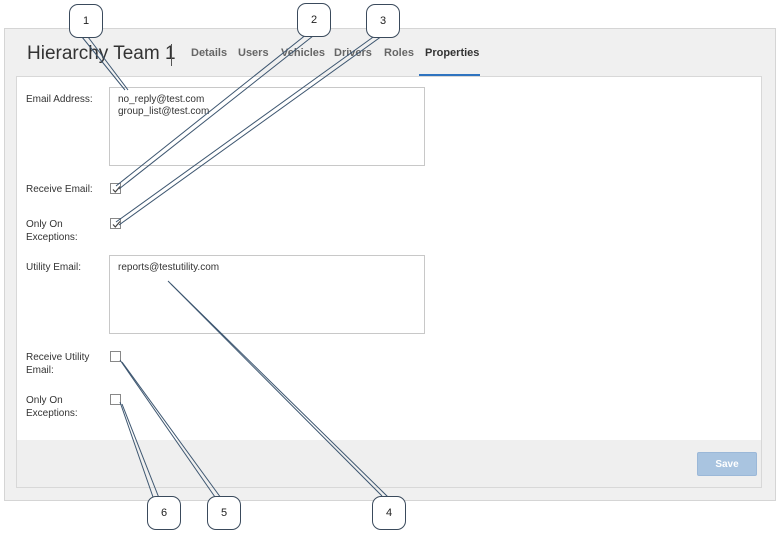  What do you see at coordinates (389, 513) in the screenshot?
I see `callout-marker: 4` at bounding box center [389, 513].